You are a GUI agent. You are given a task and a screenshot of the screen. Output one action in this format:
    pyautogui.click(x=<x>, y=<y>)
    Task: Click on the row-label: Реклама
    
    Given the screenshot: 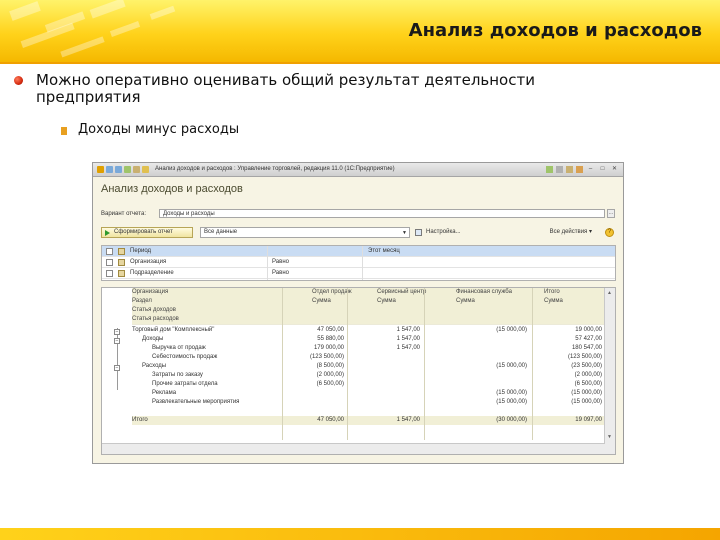 What is the action you would take?
    pyautogui.click(x=164, y=393)
    